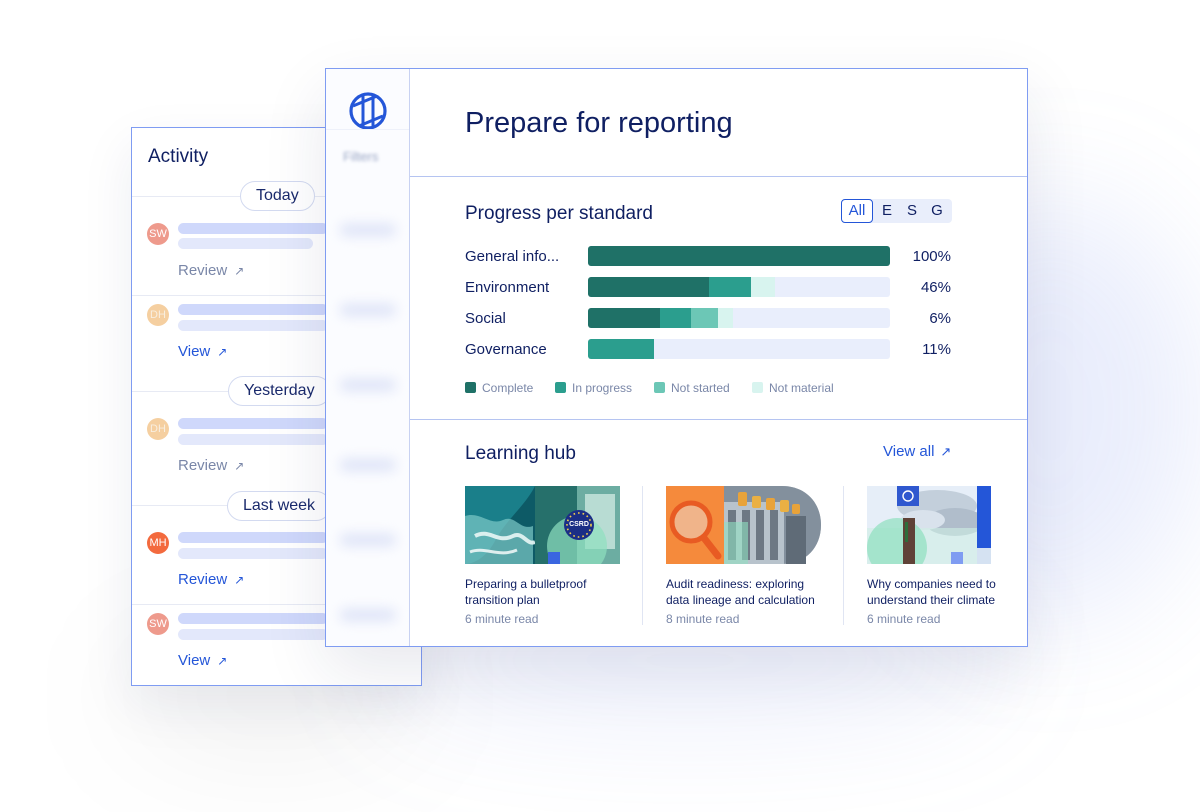 This screenshot has height=812, width=1200. I want to click on legend-label: Not started, so click(700, 388).